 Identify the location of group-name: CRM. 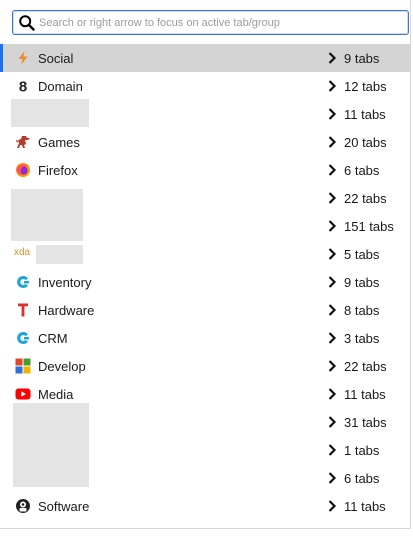
(53, 338).